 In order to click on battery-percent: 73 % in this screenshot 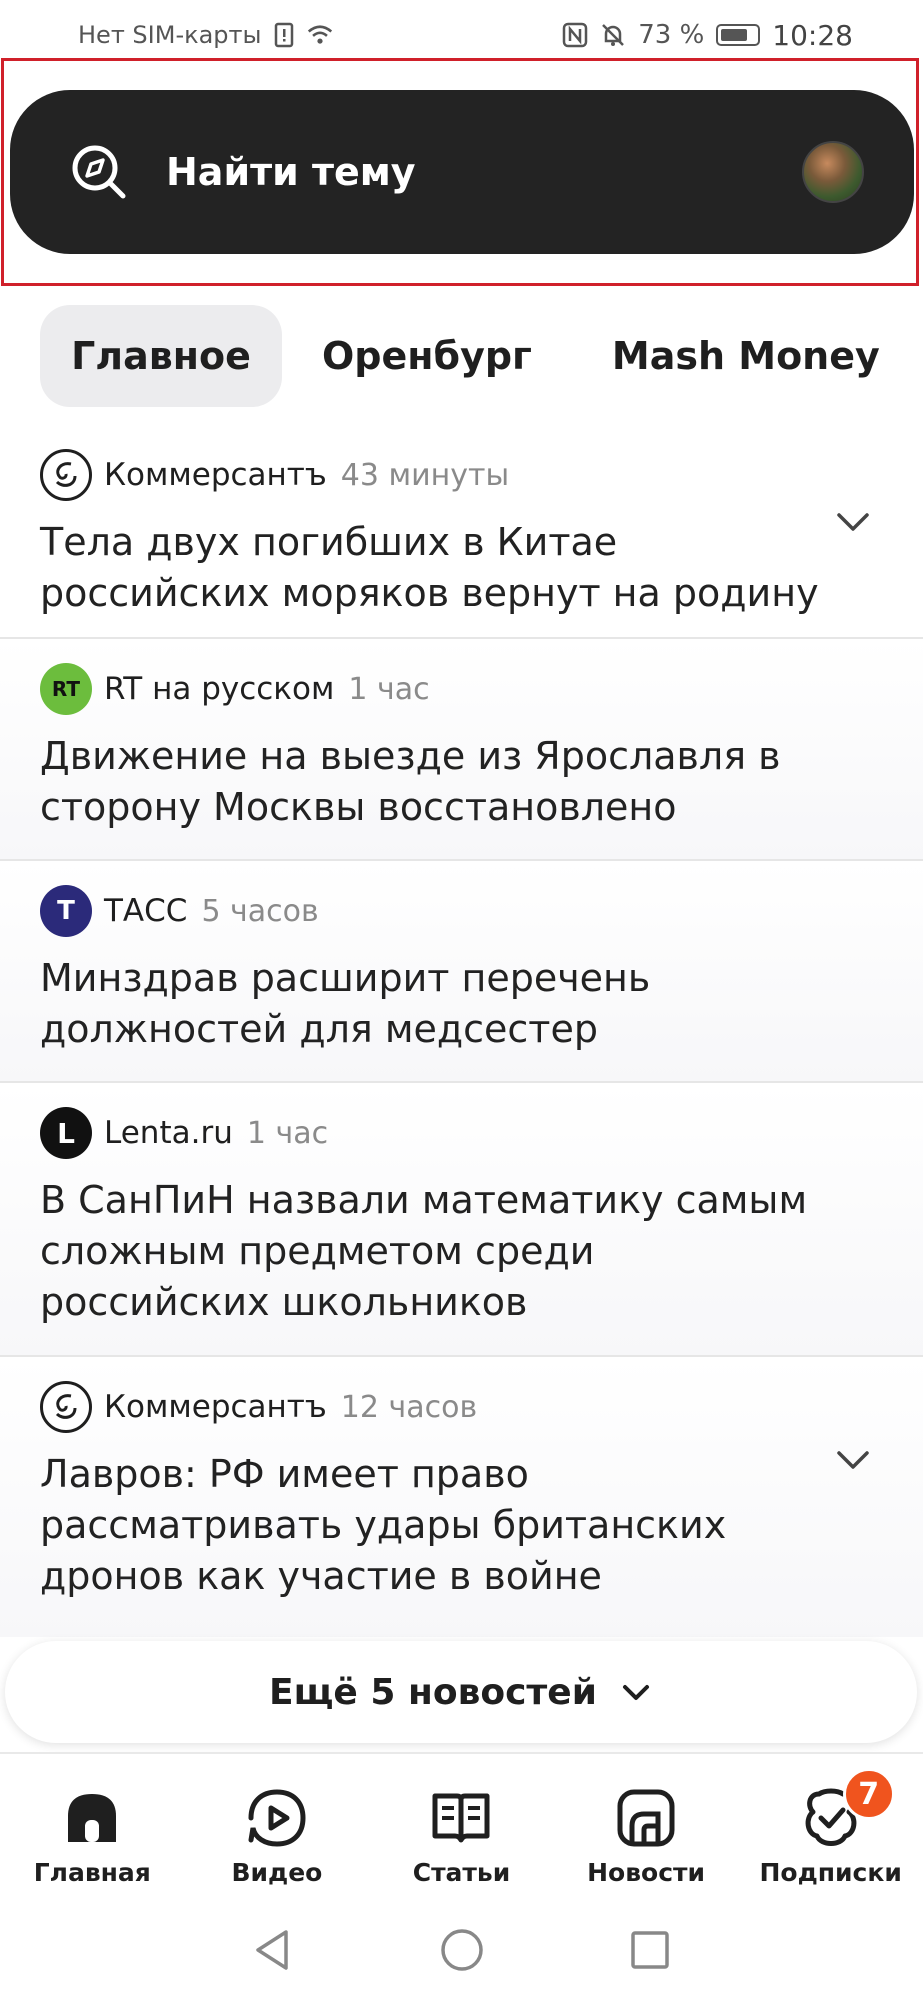, I will do `click(671, 35)`.